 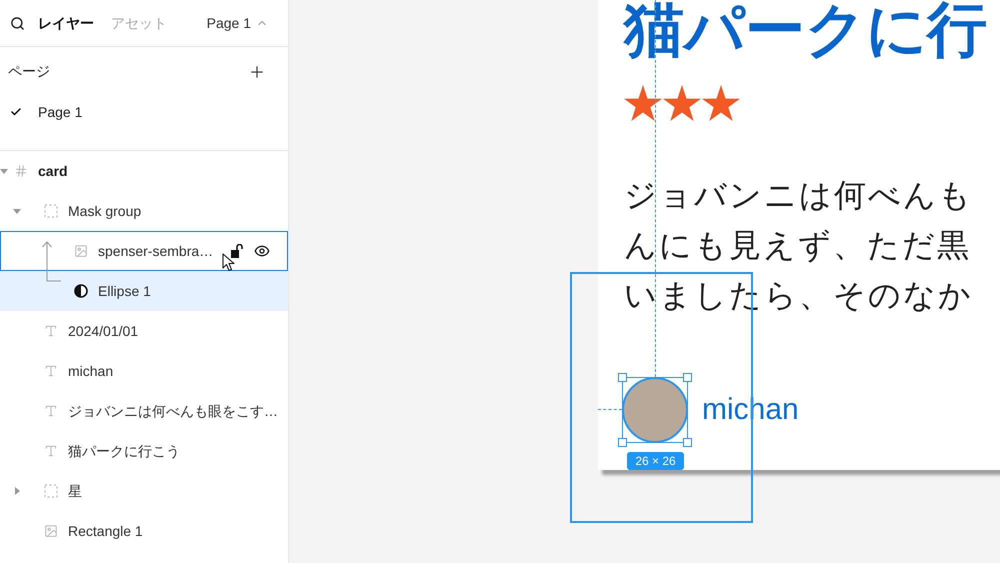 What do you see at coordinates (17, 23) in the screenshot?
I see `search-icon` at bounding box center [17, 23].